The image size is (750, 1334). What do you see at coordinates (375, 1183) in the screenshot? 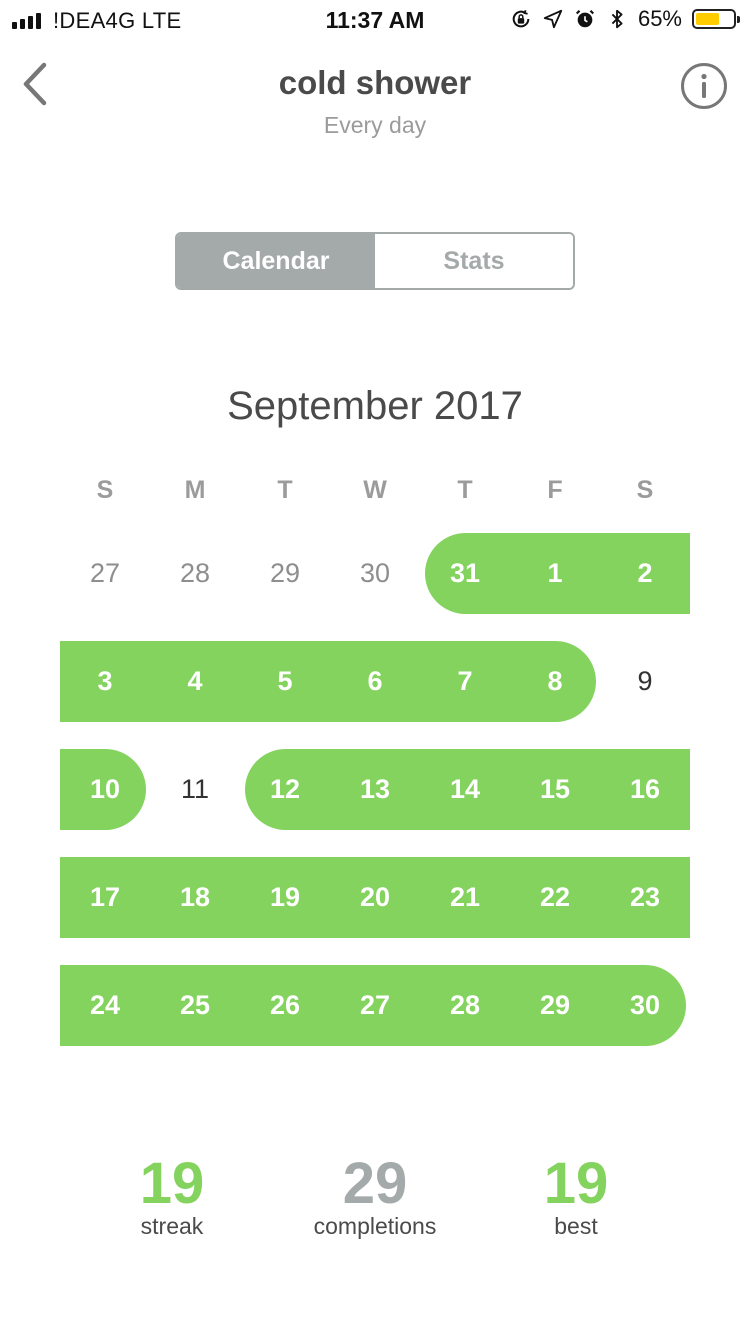
I see `completions-value: 29` at bounding box center [375, 1183].